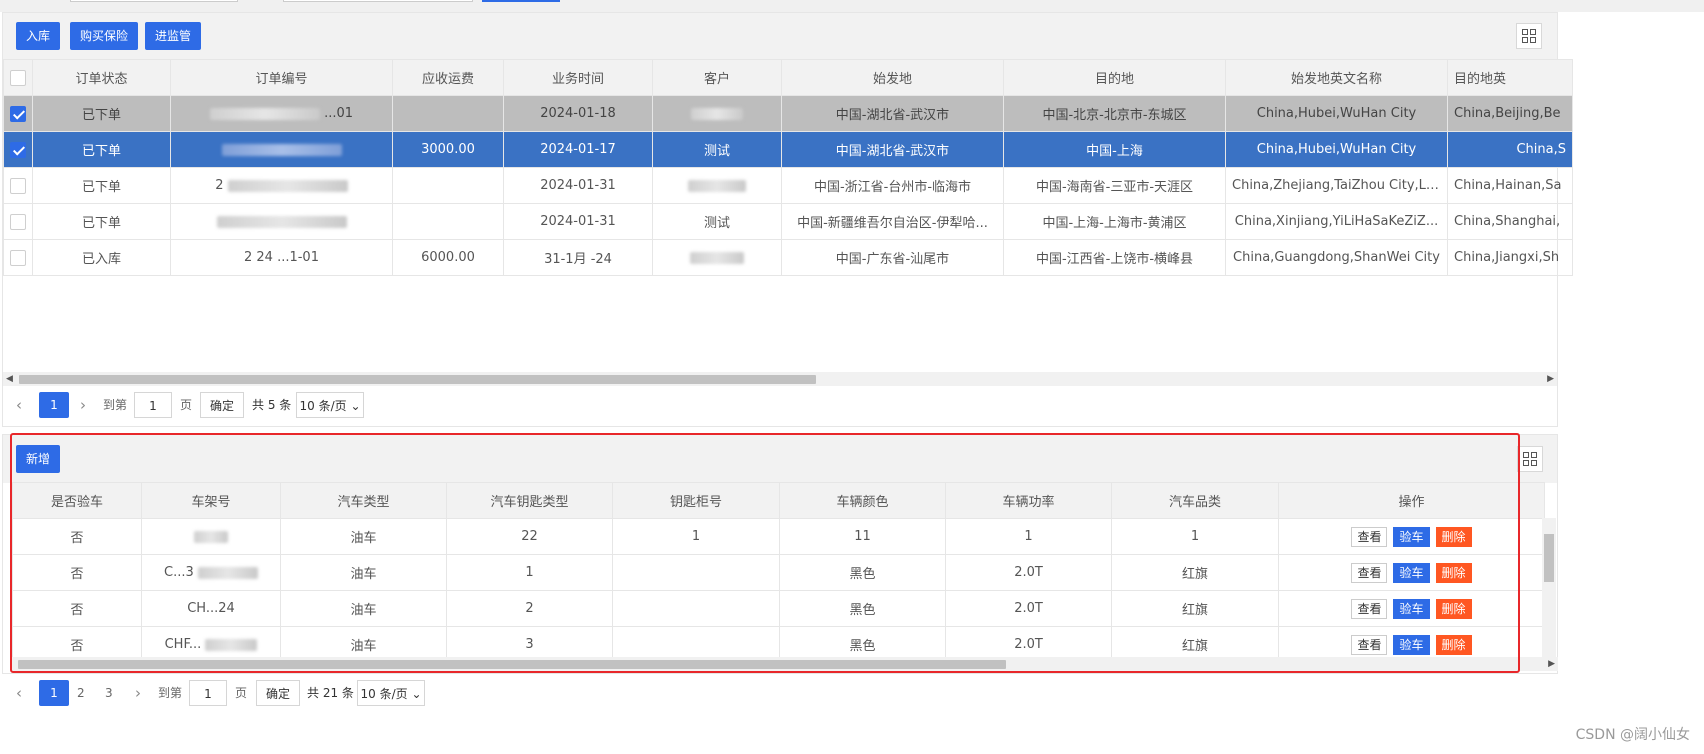  What do you see at coordinates (1549, 588) in the screenshot?
I see `cars-vertical-scrollbar` at bounding box center [1549, 588].